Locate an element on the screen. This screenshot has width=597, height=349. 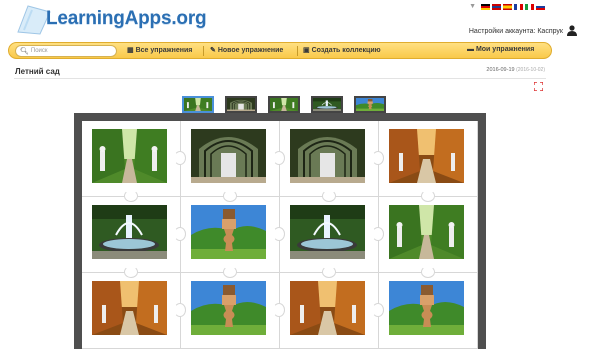
collection-icon: ▣ is located at coordinates (306, 50).